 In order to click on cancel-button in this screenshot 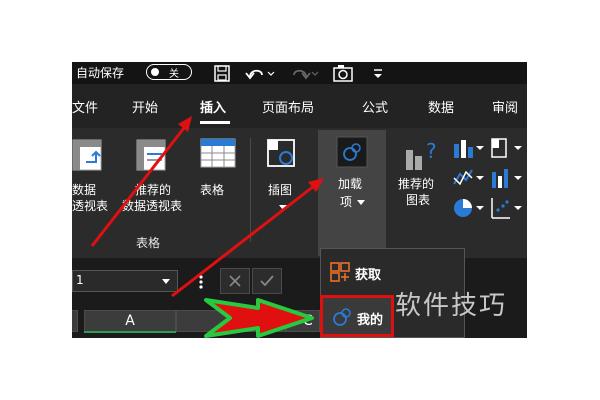, I will do `click(235, 281)`.